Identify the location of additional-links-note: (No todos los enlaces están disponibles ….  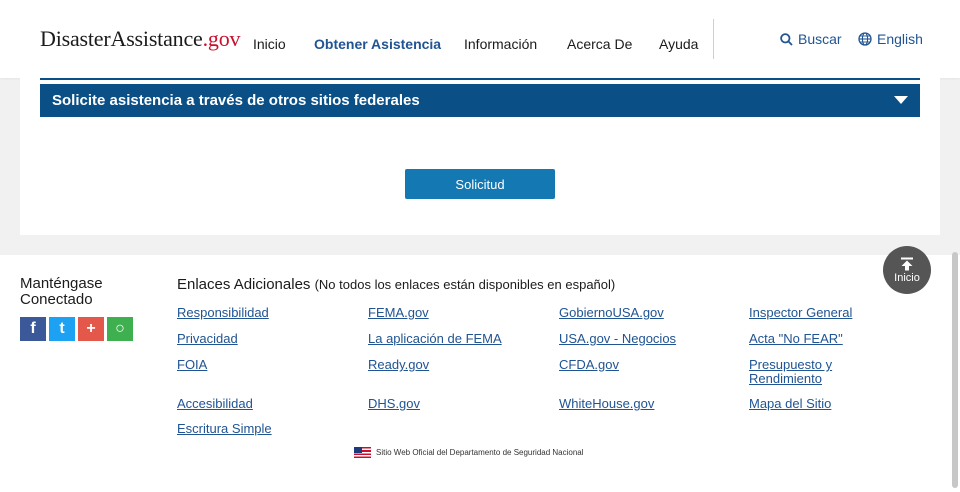
(465, 284).